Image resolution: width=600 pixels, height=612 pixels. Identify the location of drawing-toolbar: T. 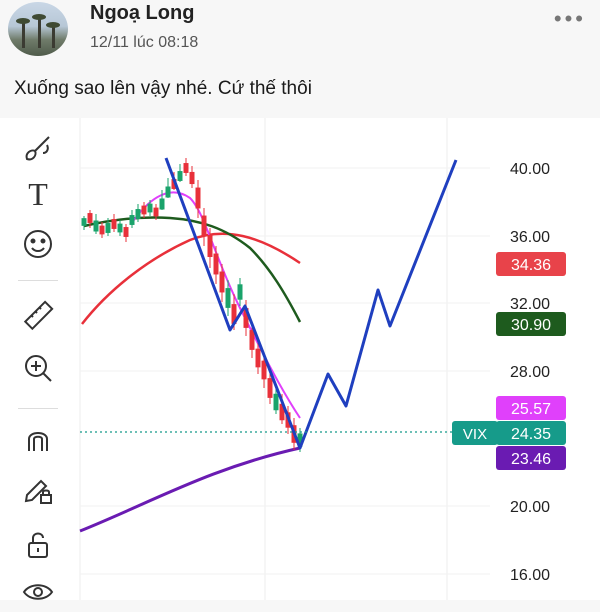
(39, 359).